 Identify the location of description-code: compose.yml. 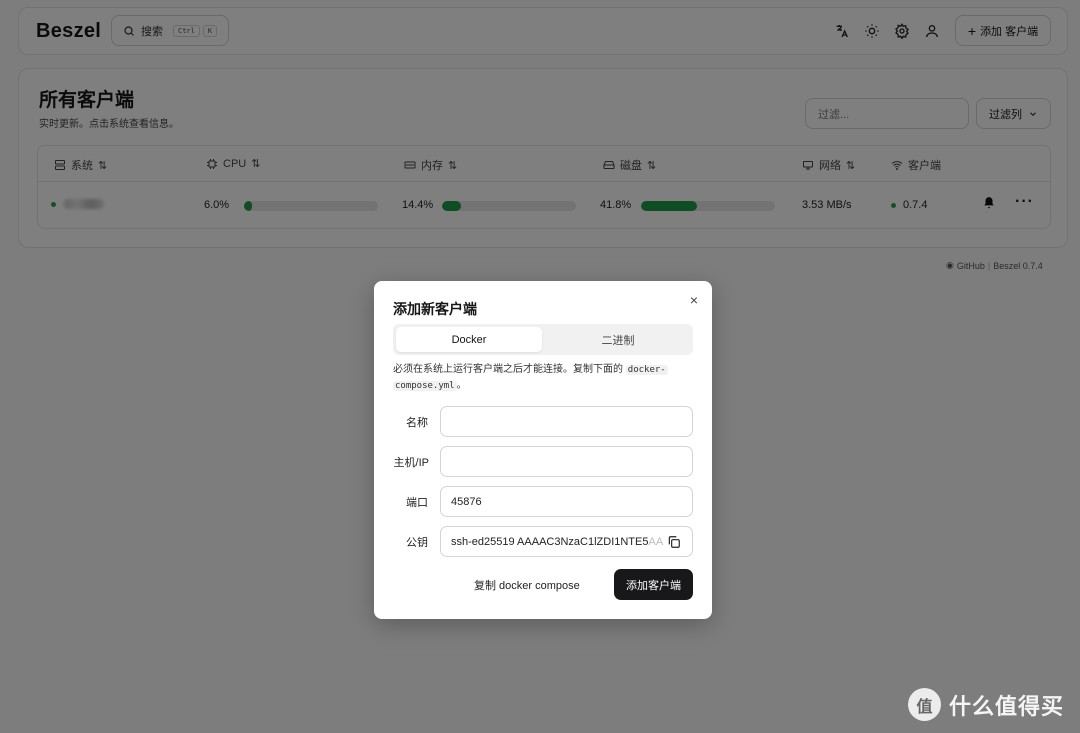
(425, 386).